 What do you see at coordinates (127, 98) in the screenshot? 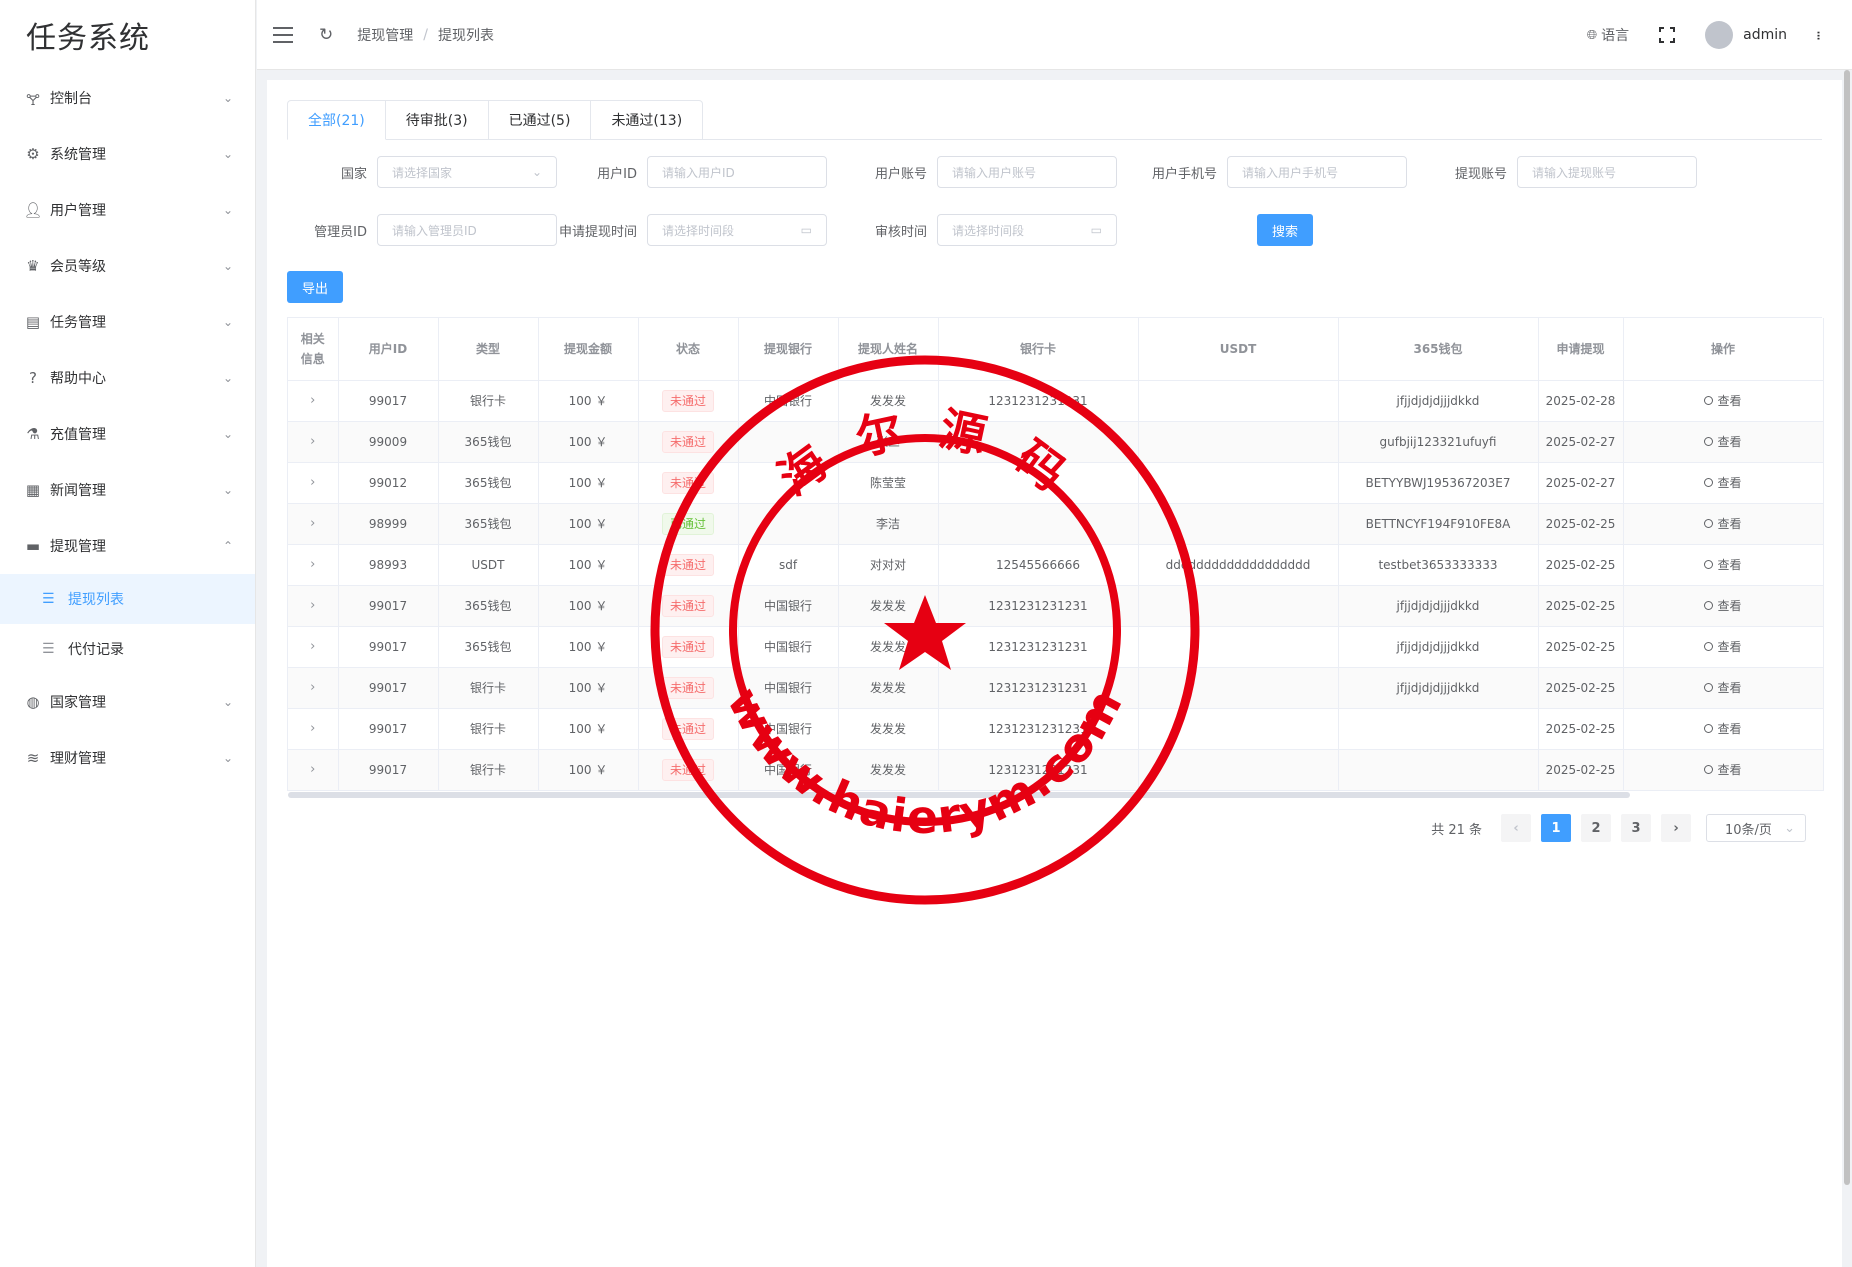
I see `sidebar-item-t0: 🝖 控制台 ⌄` at bounding box center [127, 98].